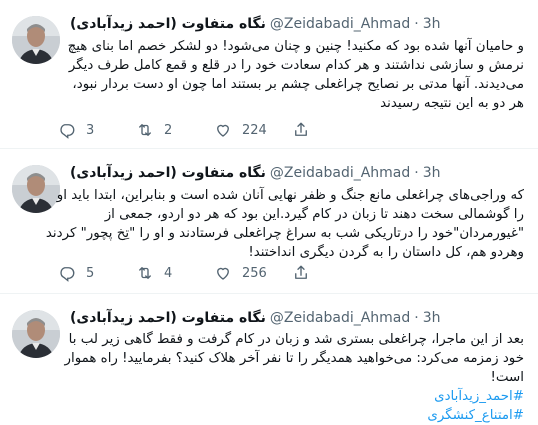 This screenshot has width=538, height=425. Describe the element at coordinates (90, 130) in the screenshot. I see `reply-count: 3` at that location.